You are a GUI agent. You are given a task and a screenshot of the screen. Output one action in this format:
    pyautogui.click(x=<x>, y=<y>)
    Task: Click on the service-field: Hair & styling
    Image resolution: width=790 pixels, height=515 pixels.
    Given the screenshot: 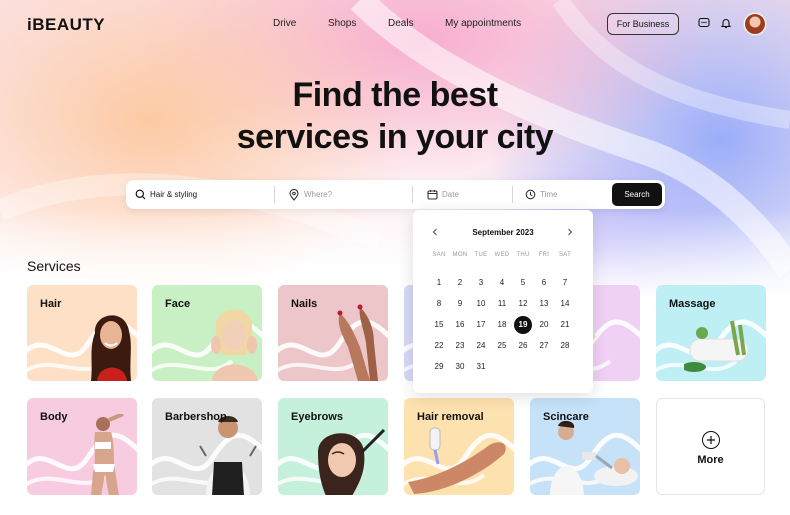 What is the action you would take?
    pyautogui.click(x=204, y=194)
    